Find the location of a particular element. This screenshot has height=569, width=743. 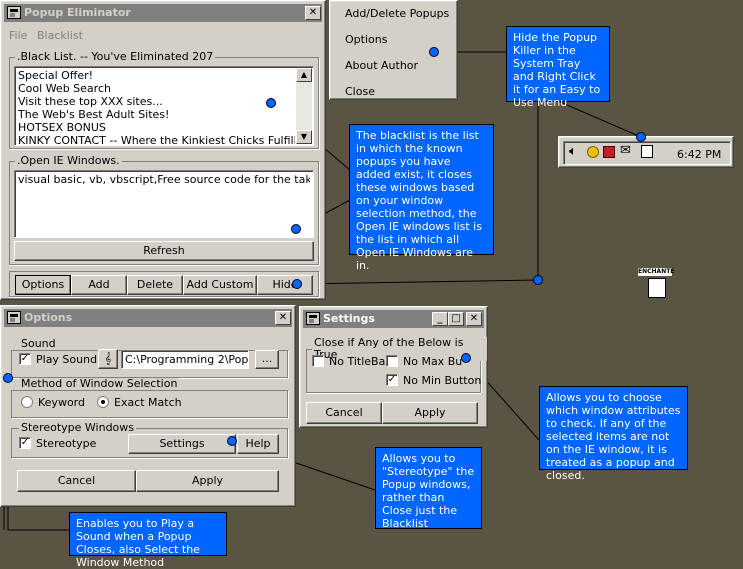

refresh-button: Refresh is located at coordinates (164, 251).